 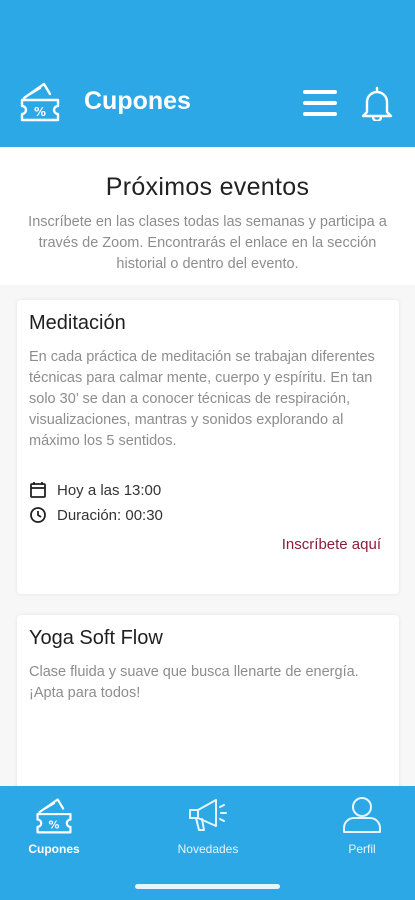 I want to click on signup-link: Inscríbete aquí, so click(x=331, y=544).